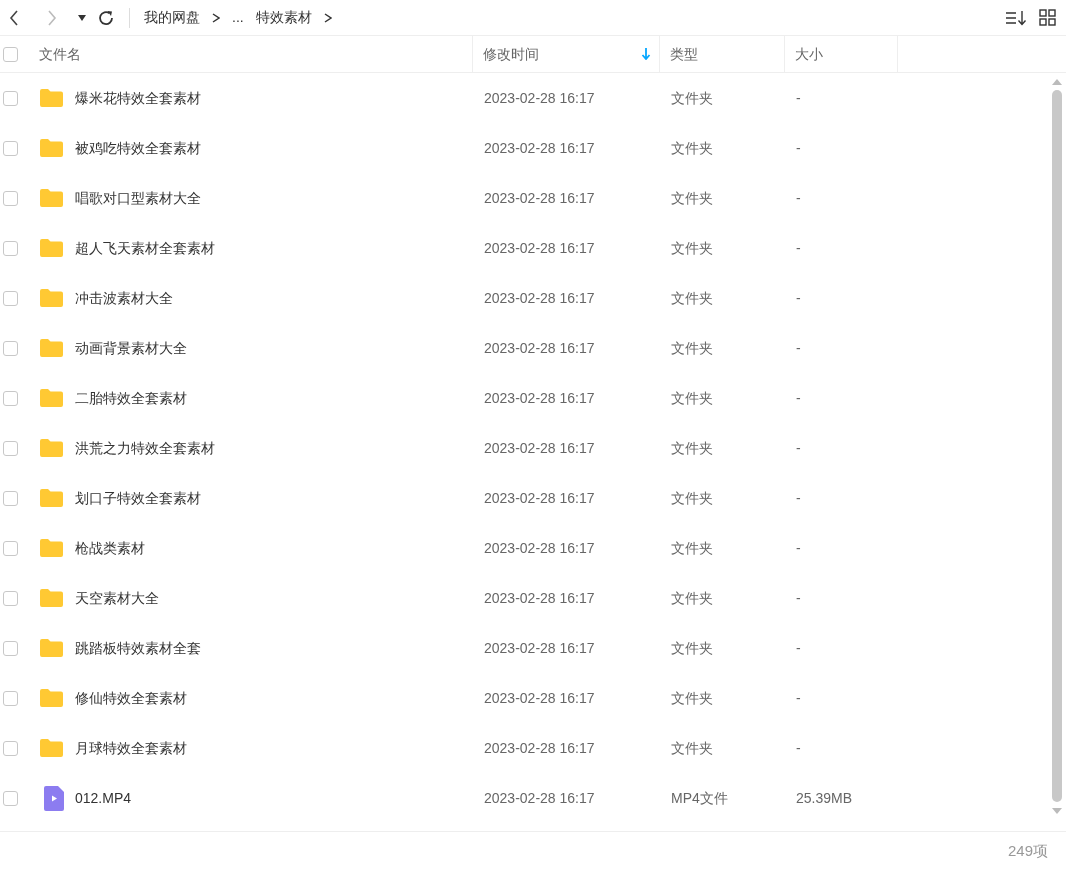 Image resolution: width=1066 pixels, height=871 pixels. I want to click on file-name: 超人飞天素材全套素材, so click(145, 248).